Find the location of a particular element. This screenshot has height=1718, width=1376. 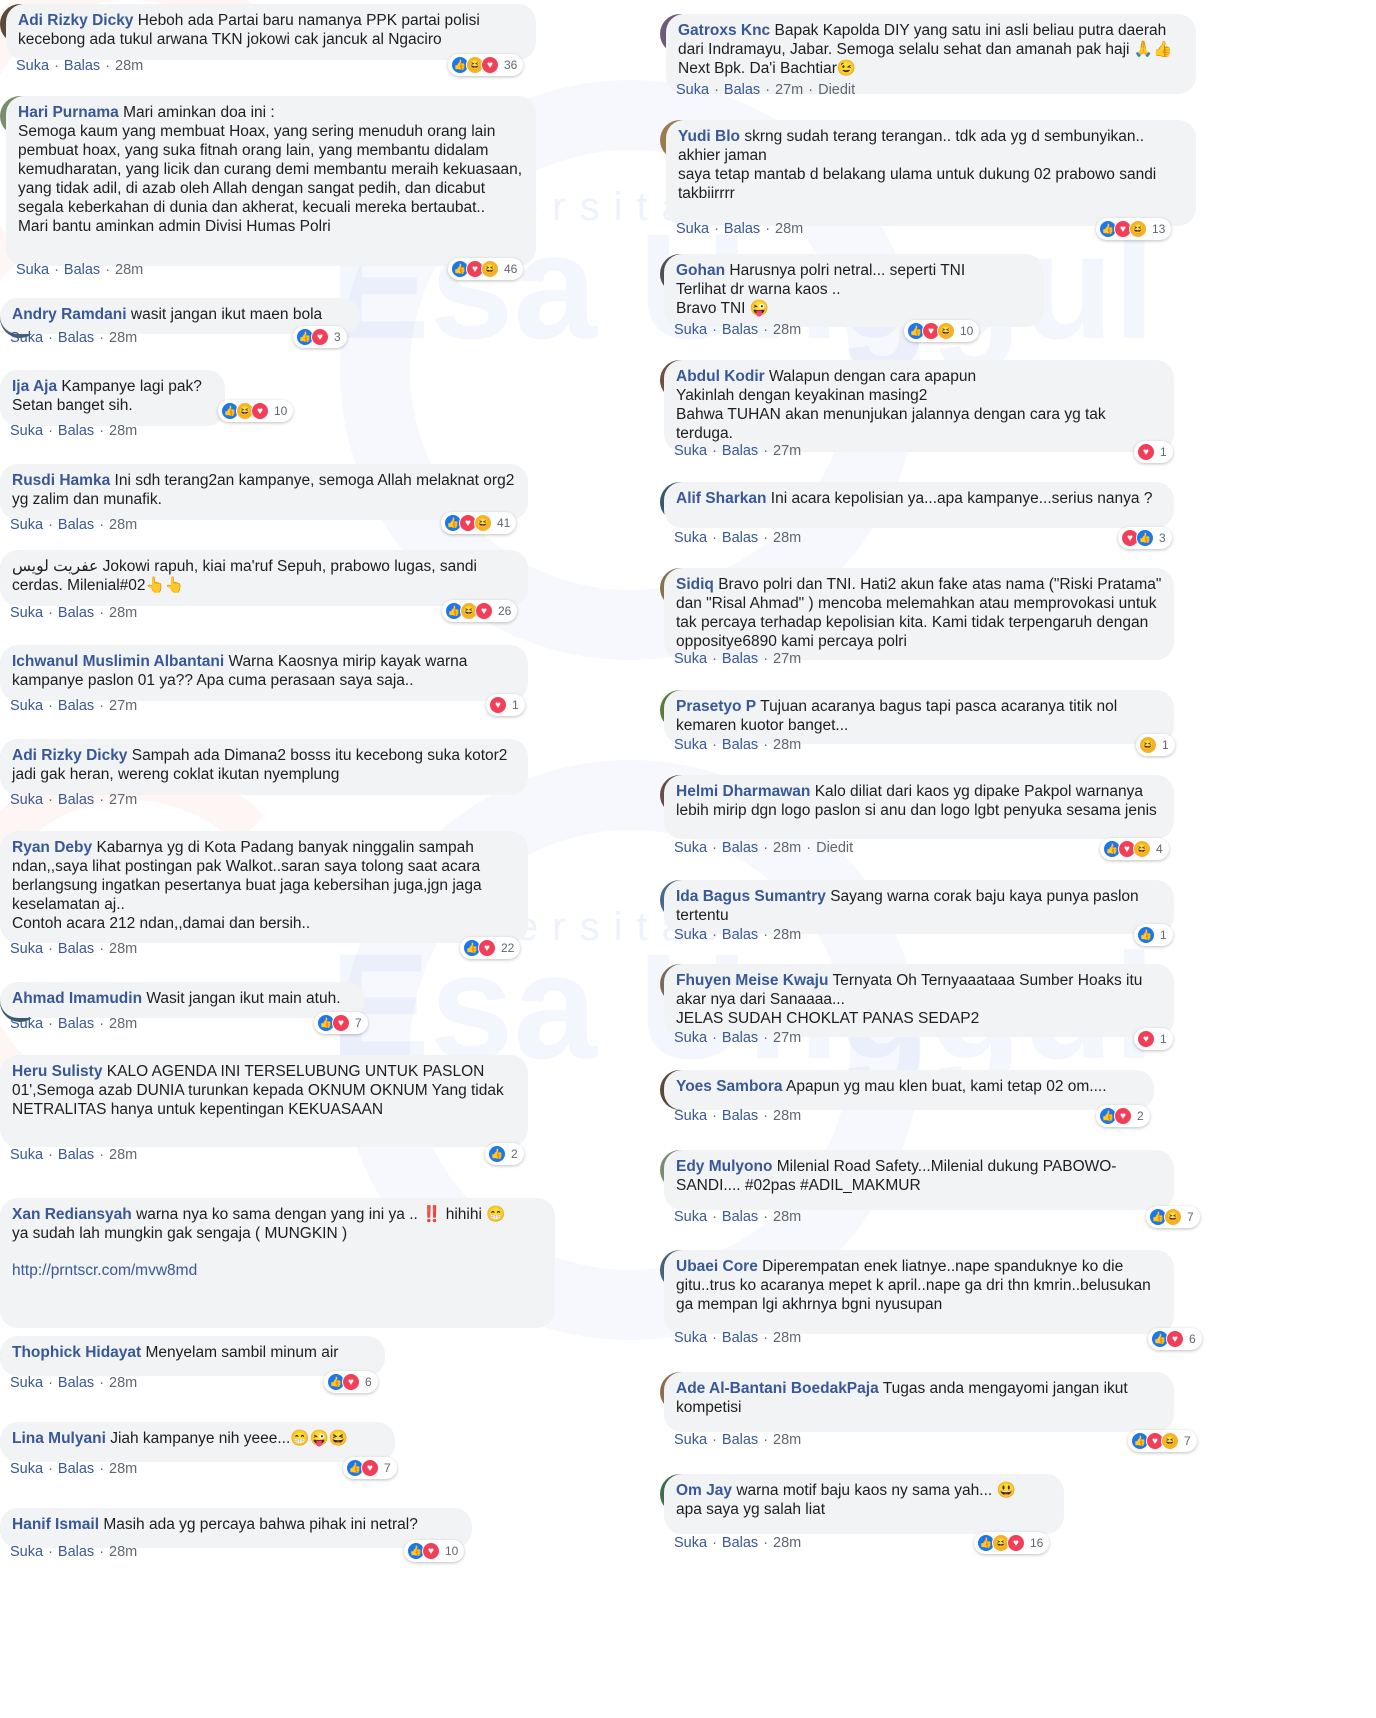

reaction-summary: 👍 ♥ 😆 13 is located at coordinates (1134, 229).